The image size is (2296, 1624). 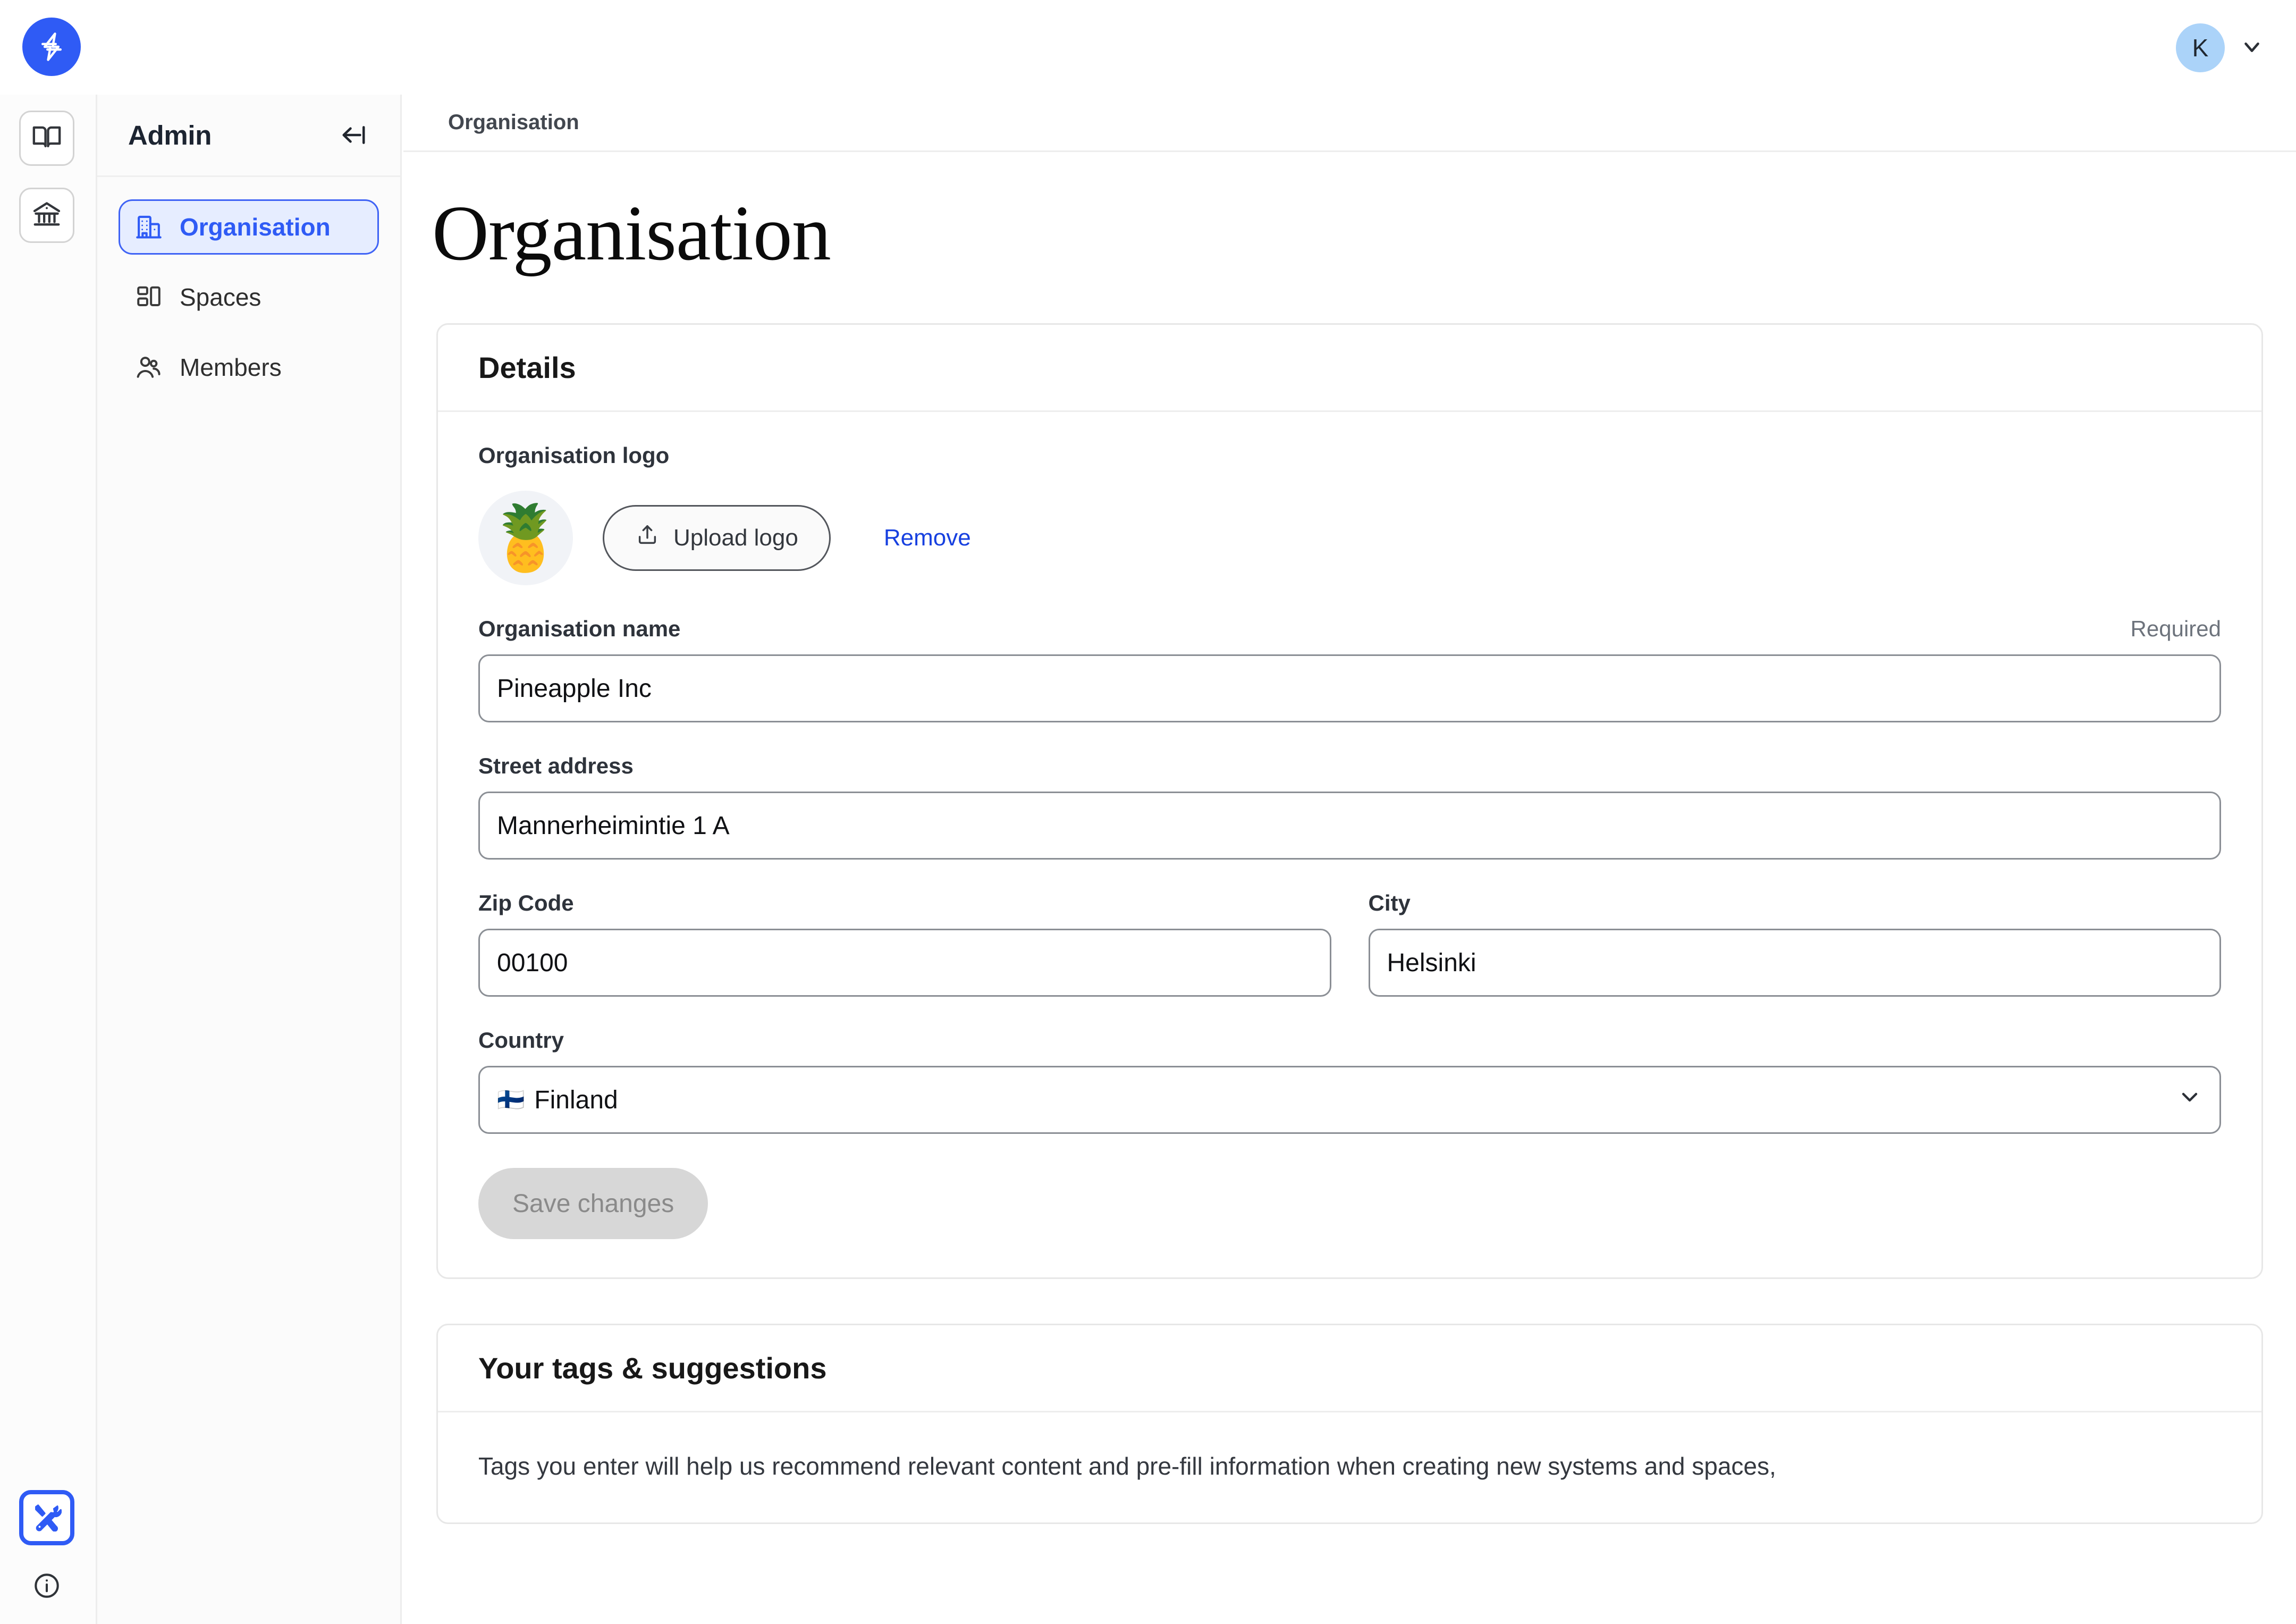 I want to click on sidebar-item-organisation: Organisation, so click(x=249, y=227).